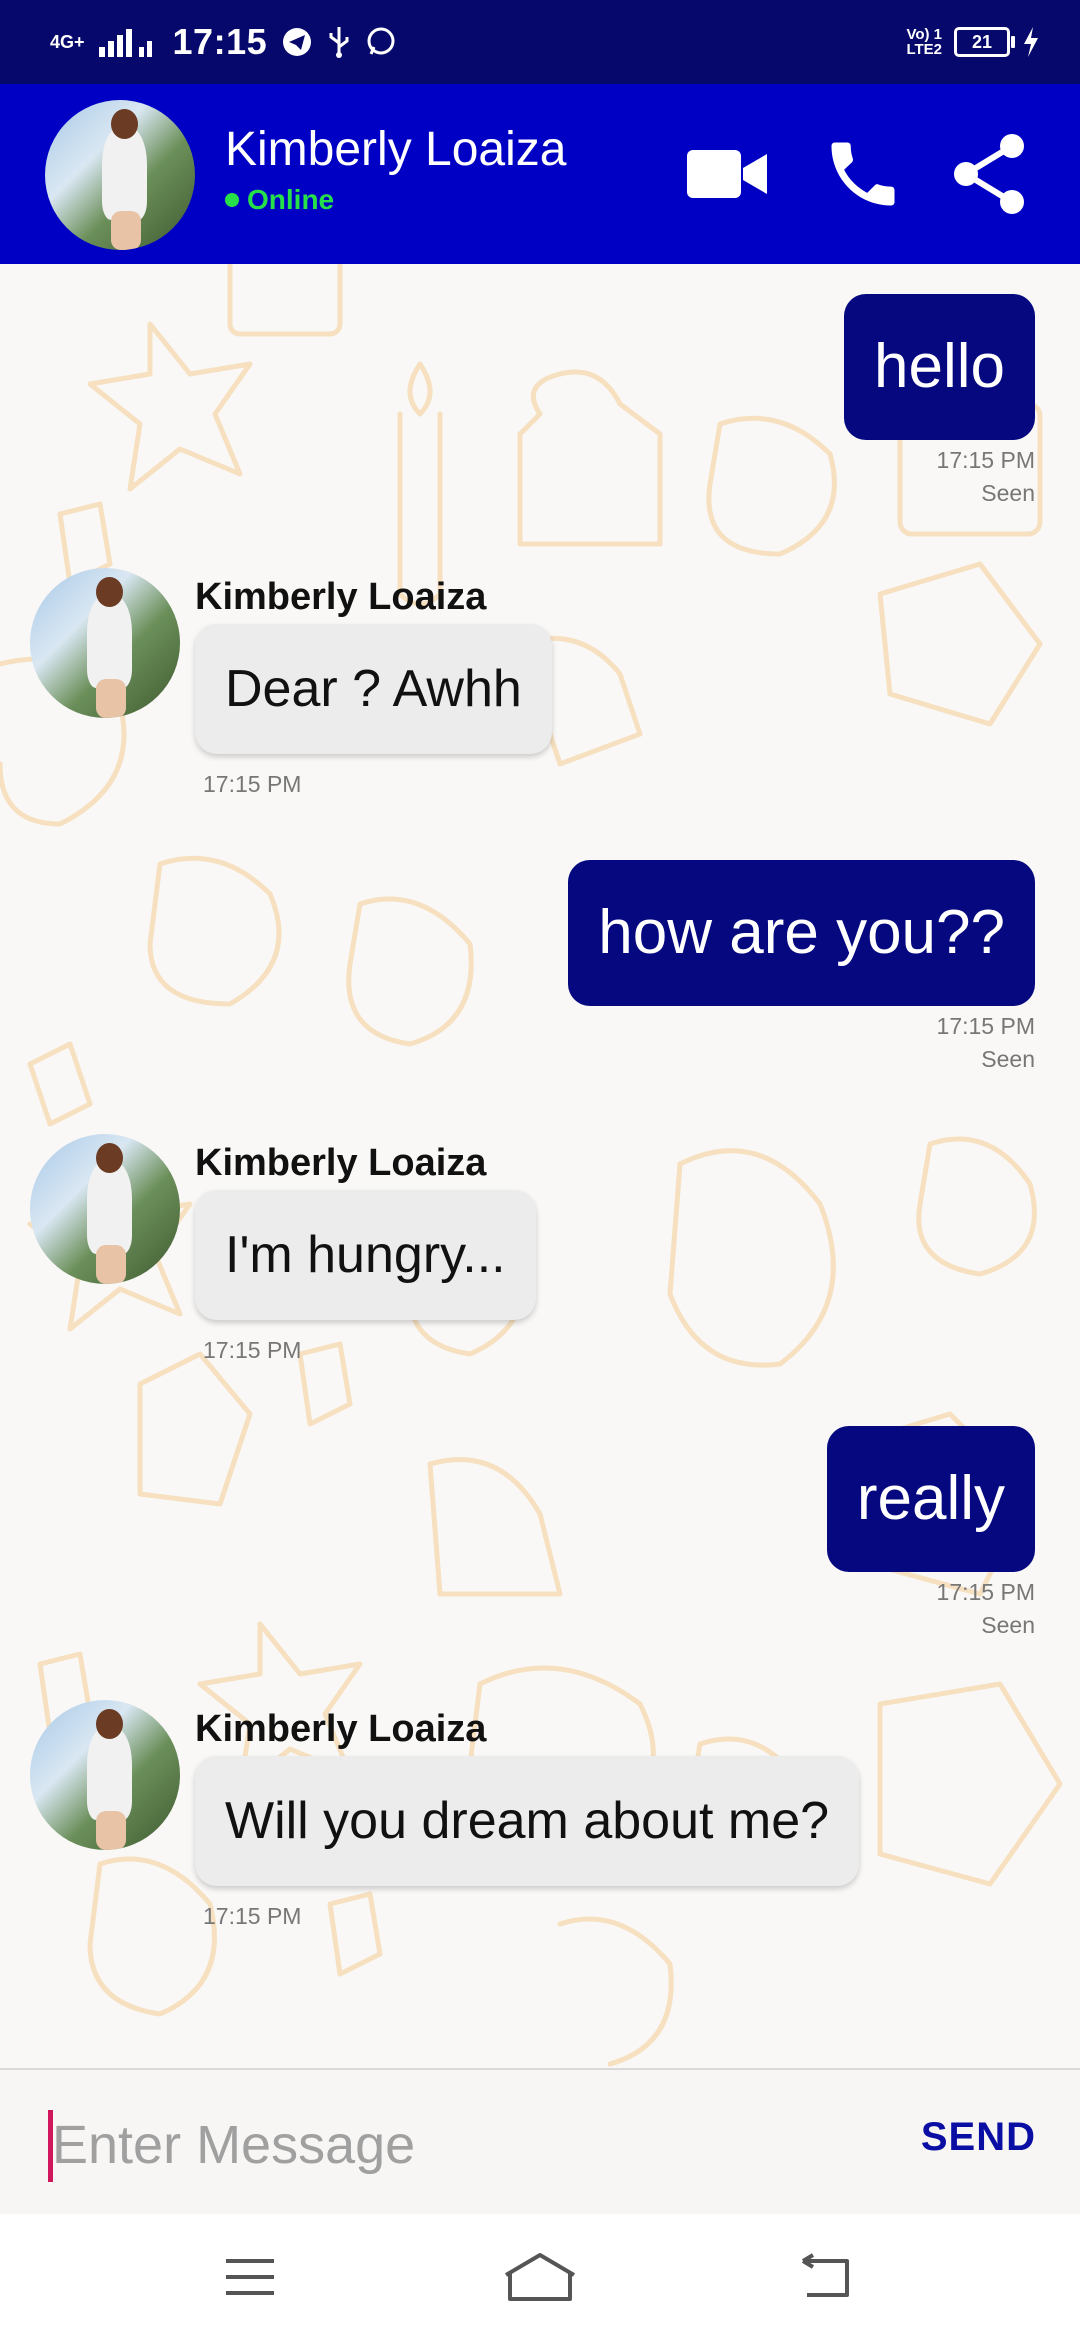 This screenshot has height=2340, width=1080. Describe the element at coordinates (924, 34) in the screenshot. I see `volte-label: Vo) 1` at that location.